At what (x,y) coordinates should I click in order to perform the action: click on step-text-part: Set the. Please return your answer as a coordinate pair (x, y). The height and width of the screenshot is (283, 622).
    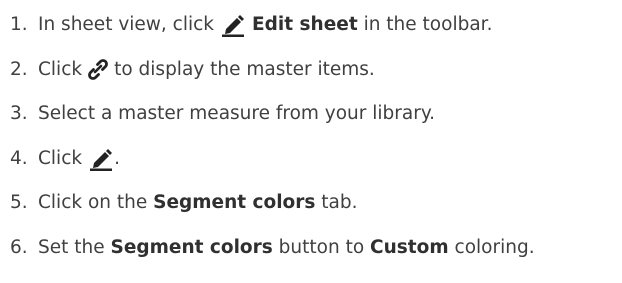
    Looking at the image, I should click on (71, 247).